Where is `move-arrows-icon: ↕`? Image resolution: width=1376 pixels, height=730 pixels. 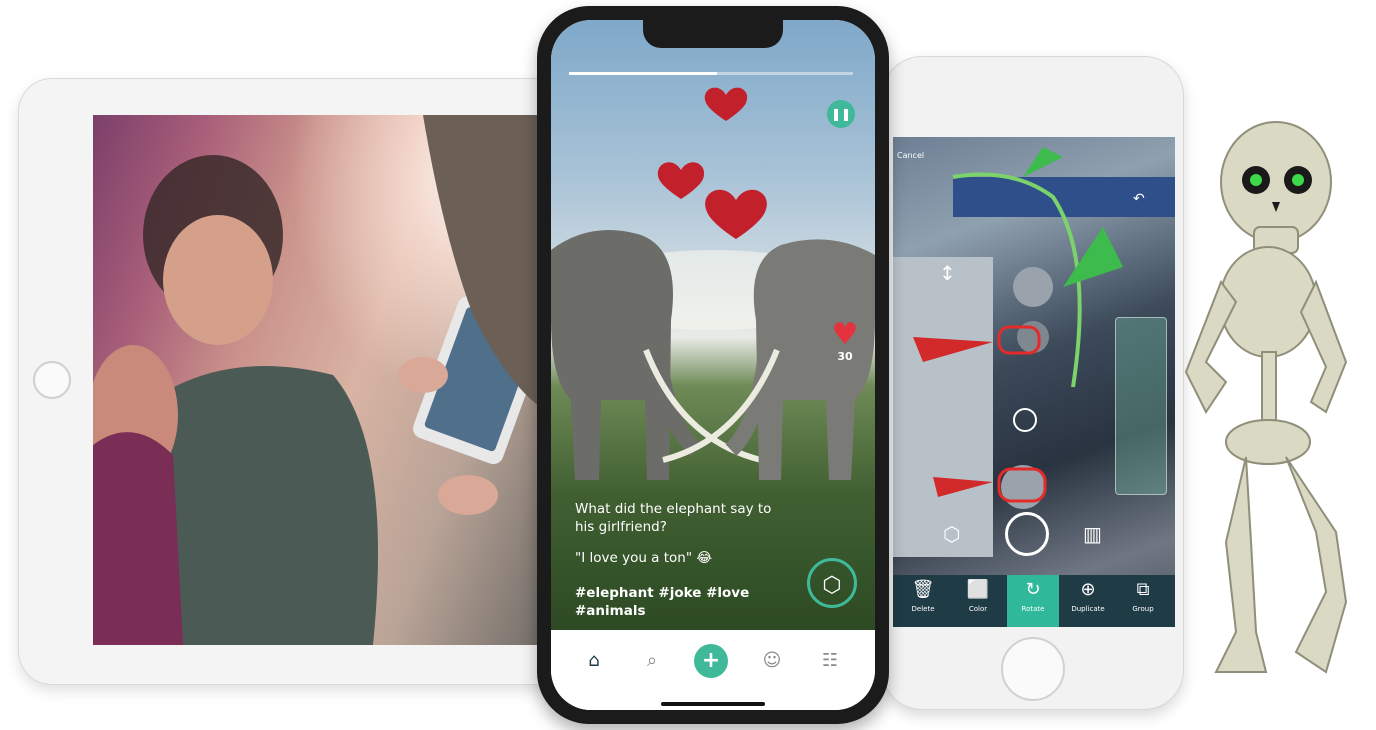 move-arrows-icon: ↕ is located at coordinates (947, 273).